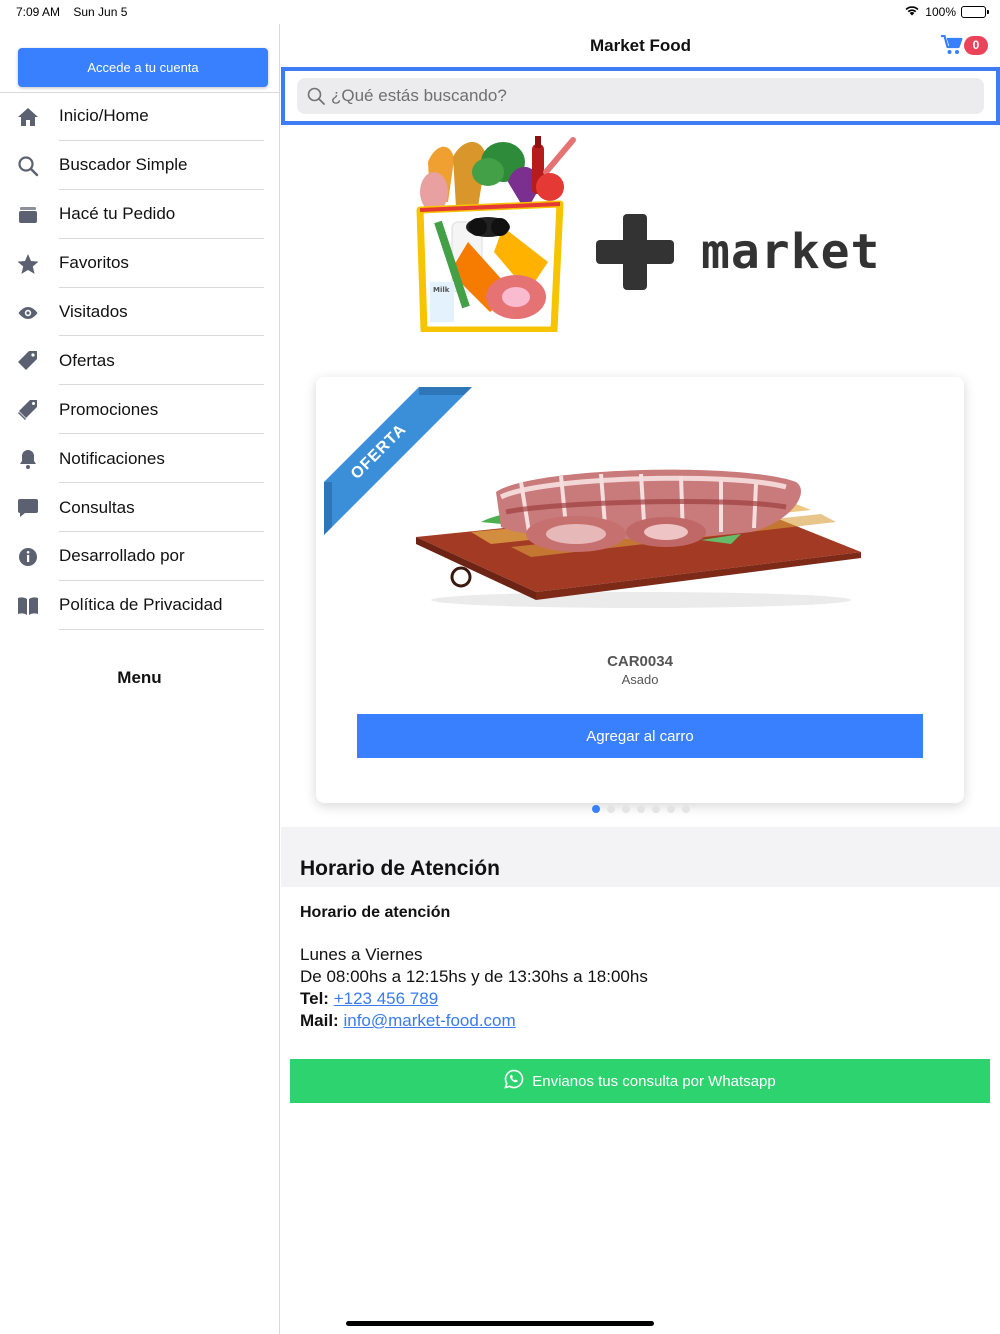  What do you see at coordinates (514, 1081) in the screenshot?
I see `whatsapp-icon` at bounding box center [514, 1081].